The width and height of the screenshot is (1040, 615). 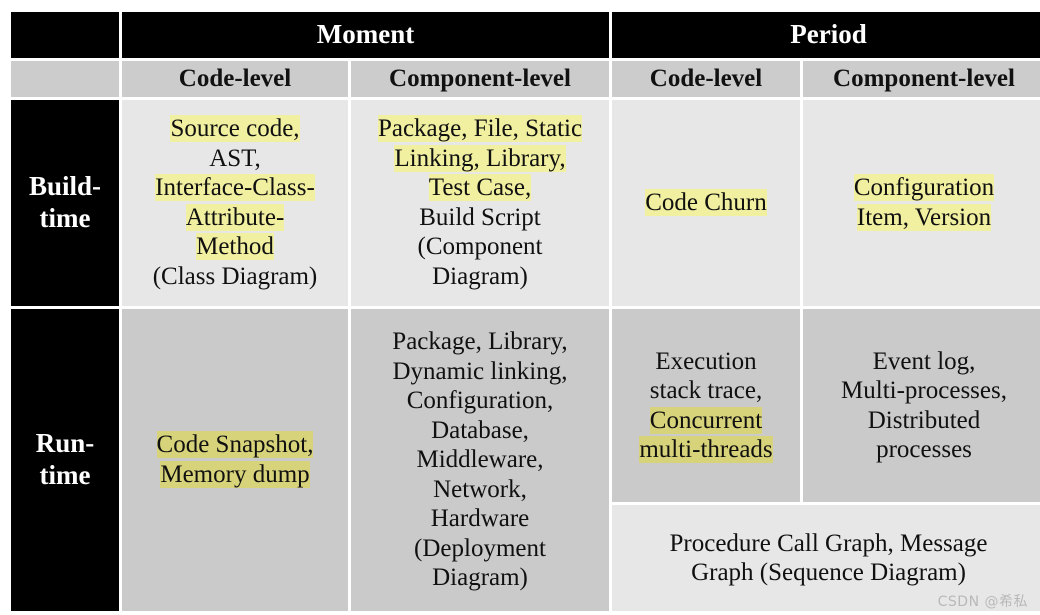 What do you see at coordinates (924, 188) in the screenshot?
I see `highlighted-text: Configuration` at bounding box center [924, 188].